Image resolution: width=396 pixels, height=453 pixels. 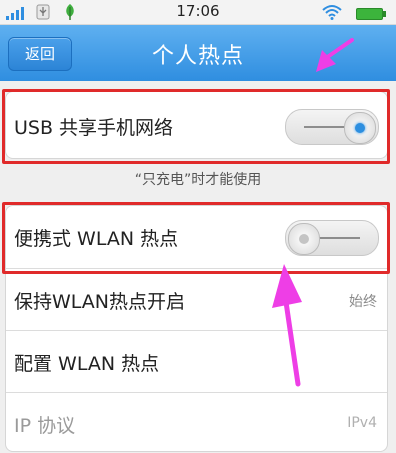 What do you see at coordinates (100, 302) in the screenshot?
I see `keep-hotspot-on-label: 保持WLAN热点开启` at bounding box center [100, 302].